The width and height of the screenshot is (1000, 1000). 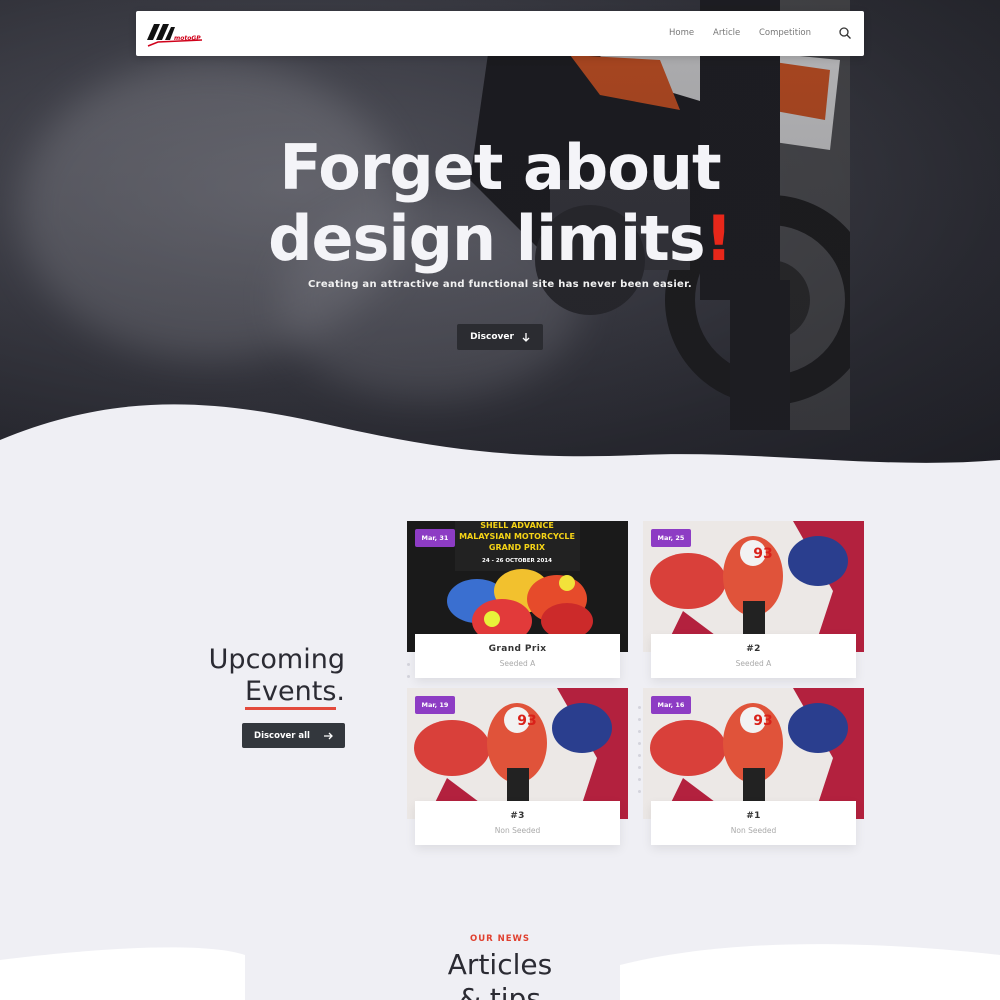 I want to click on events-heading: Upcoming Events., so click(x=270, y=677).